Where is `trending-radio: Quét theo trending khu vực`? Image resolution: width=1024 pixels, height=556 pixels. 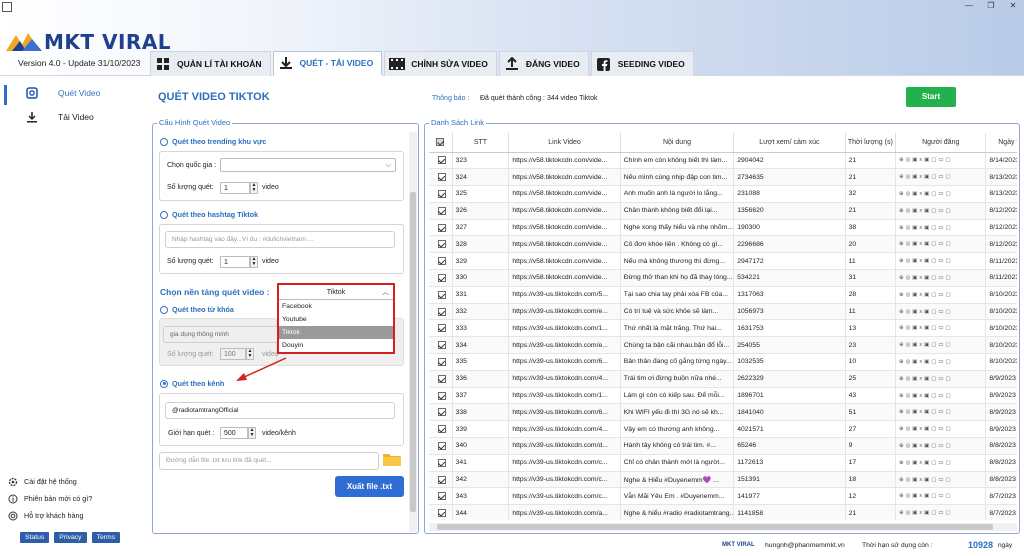 trending-radio: Quét theo trending khu vực is located at coordinates (213, 141).